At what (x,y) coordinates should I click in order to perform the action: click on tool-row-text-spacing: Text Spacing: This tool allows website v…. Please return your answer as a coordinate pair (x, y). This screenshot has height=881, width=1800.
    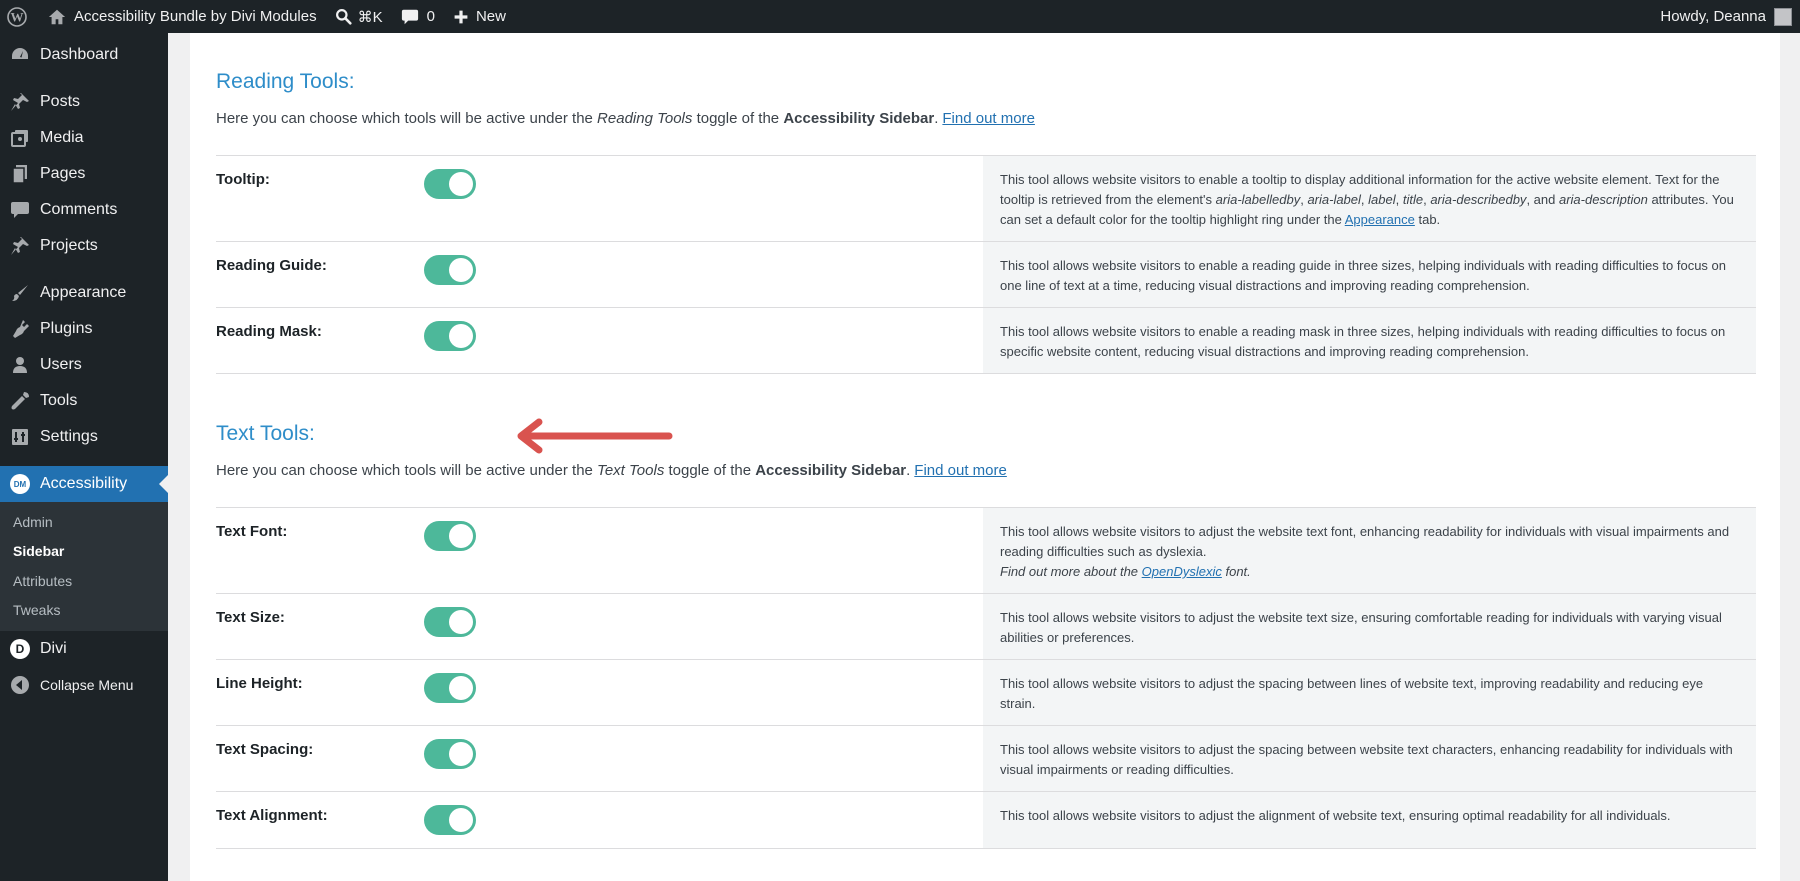
    Looking at the image, I should click on (986, 759).